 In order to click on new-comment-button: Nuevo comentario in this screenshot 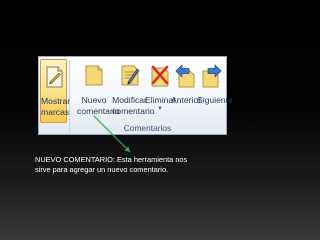, I will do `click(98, 90)`.